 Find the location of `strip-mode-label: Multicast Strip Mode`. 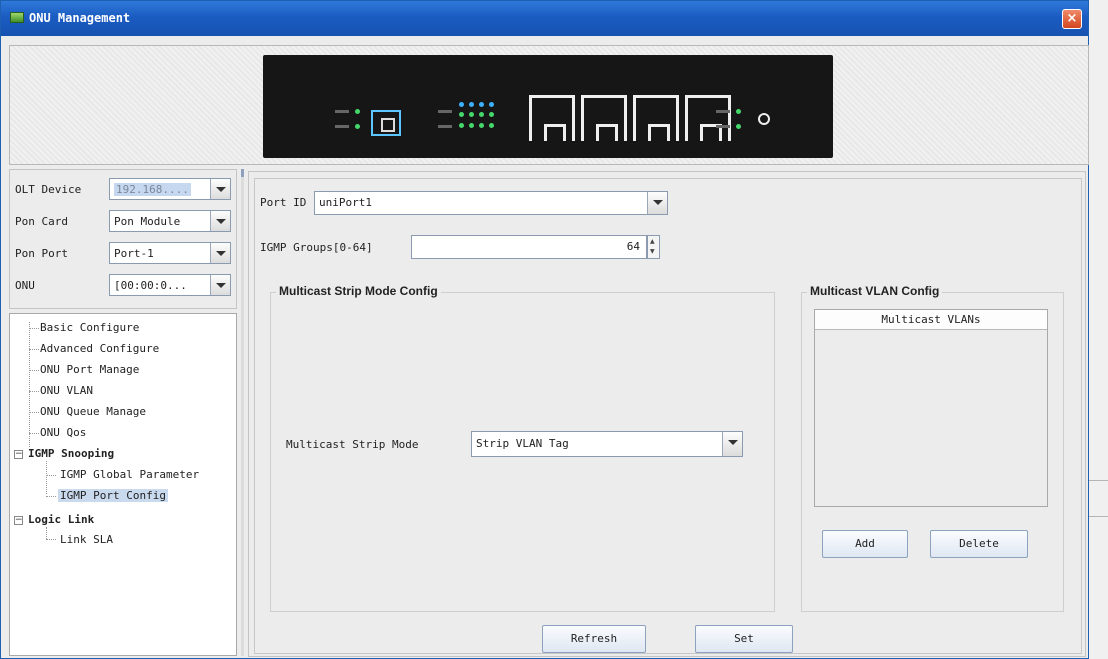

strip-mode-label: Multicast Strip Mode is located at coordinates (352, 444).